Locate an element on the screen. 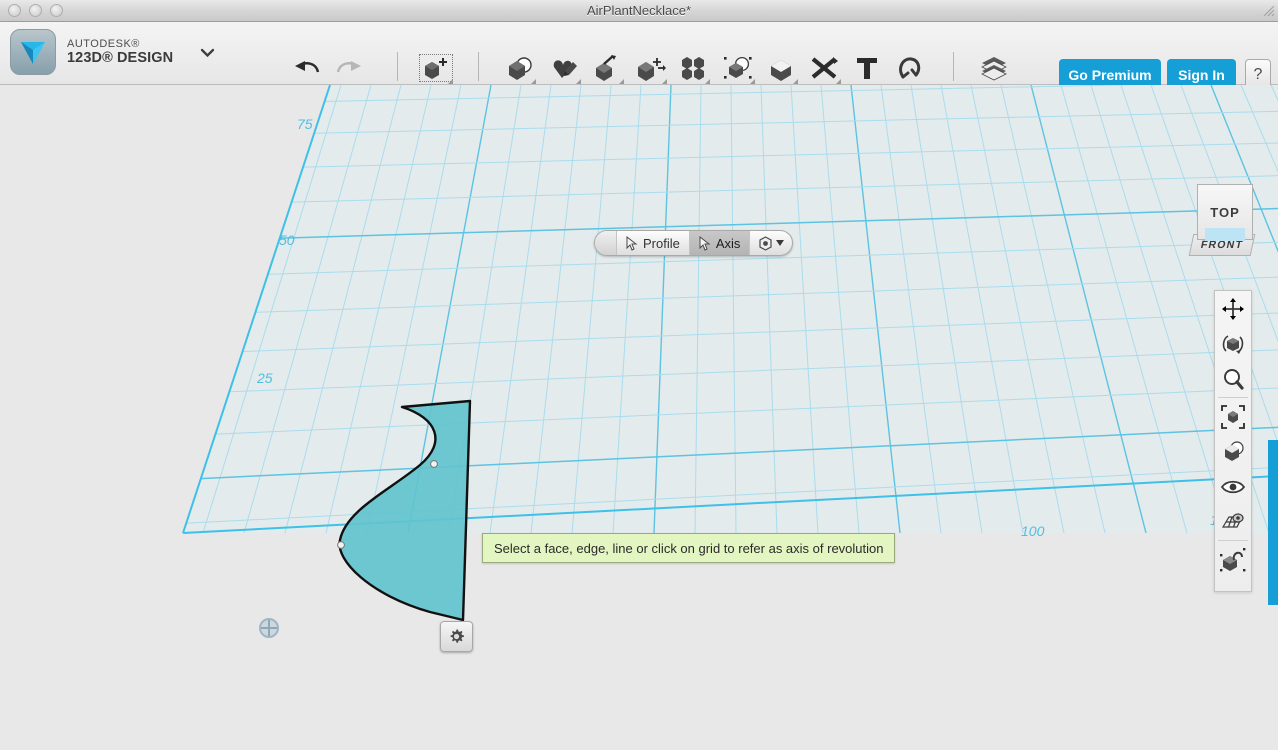  grid-settings-icon is located at coordinates (1232, 520).